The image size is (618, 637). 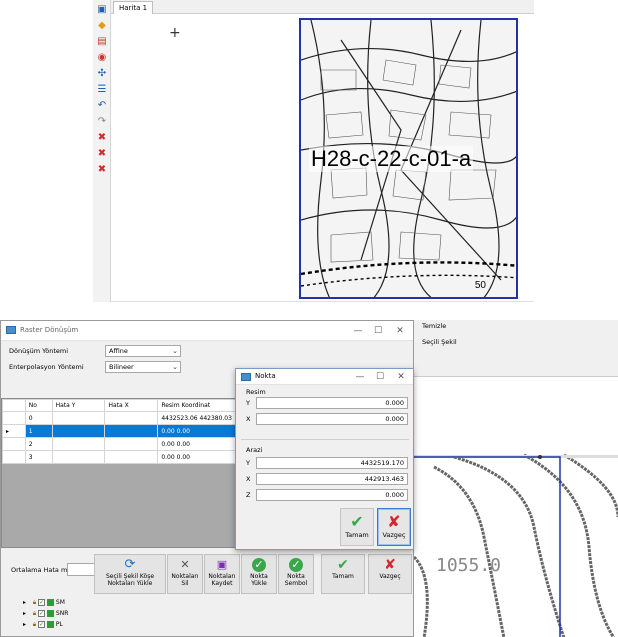 What do you see at coordinates (222, 574) in the screenshot?
I see `save-points-button: ▣ Noktaları Kaydet` at bounding box center [222, 574].